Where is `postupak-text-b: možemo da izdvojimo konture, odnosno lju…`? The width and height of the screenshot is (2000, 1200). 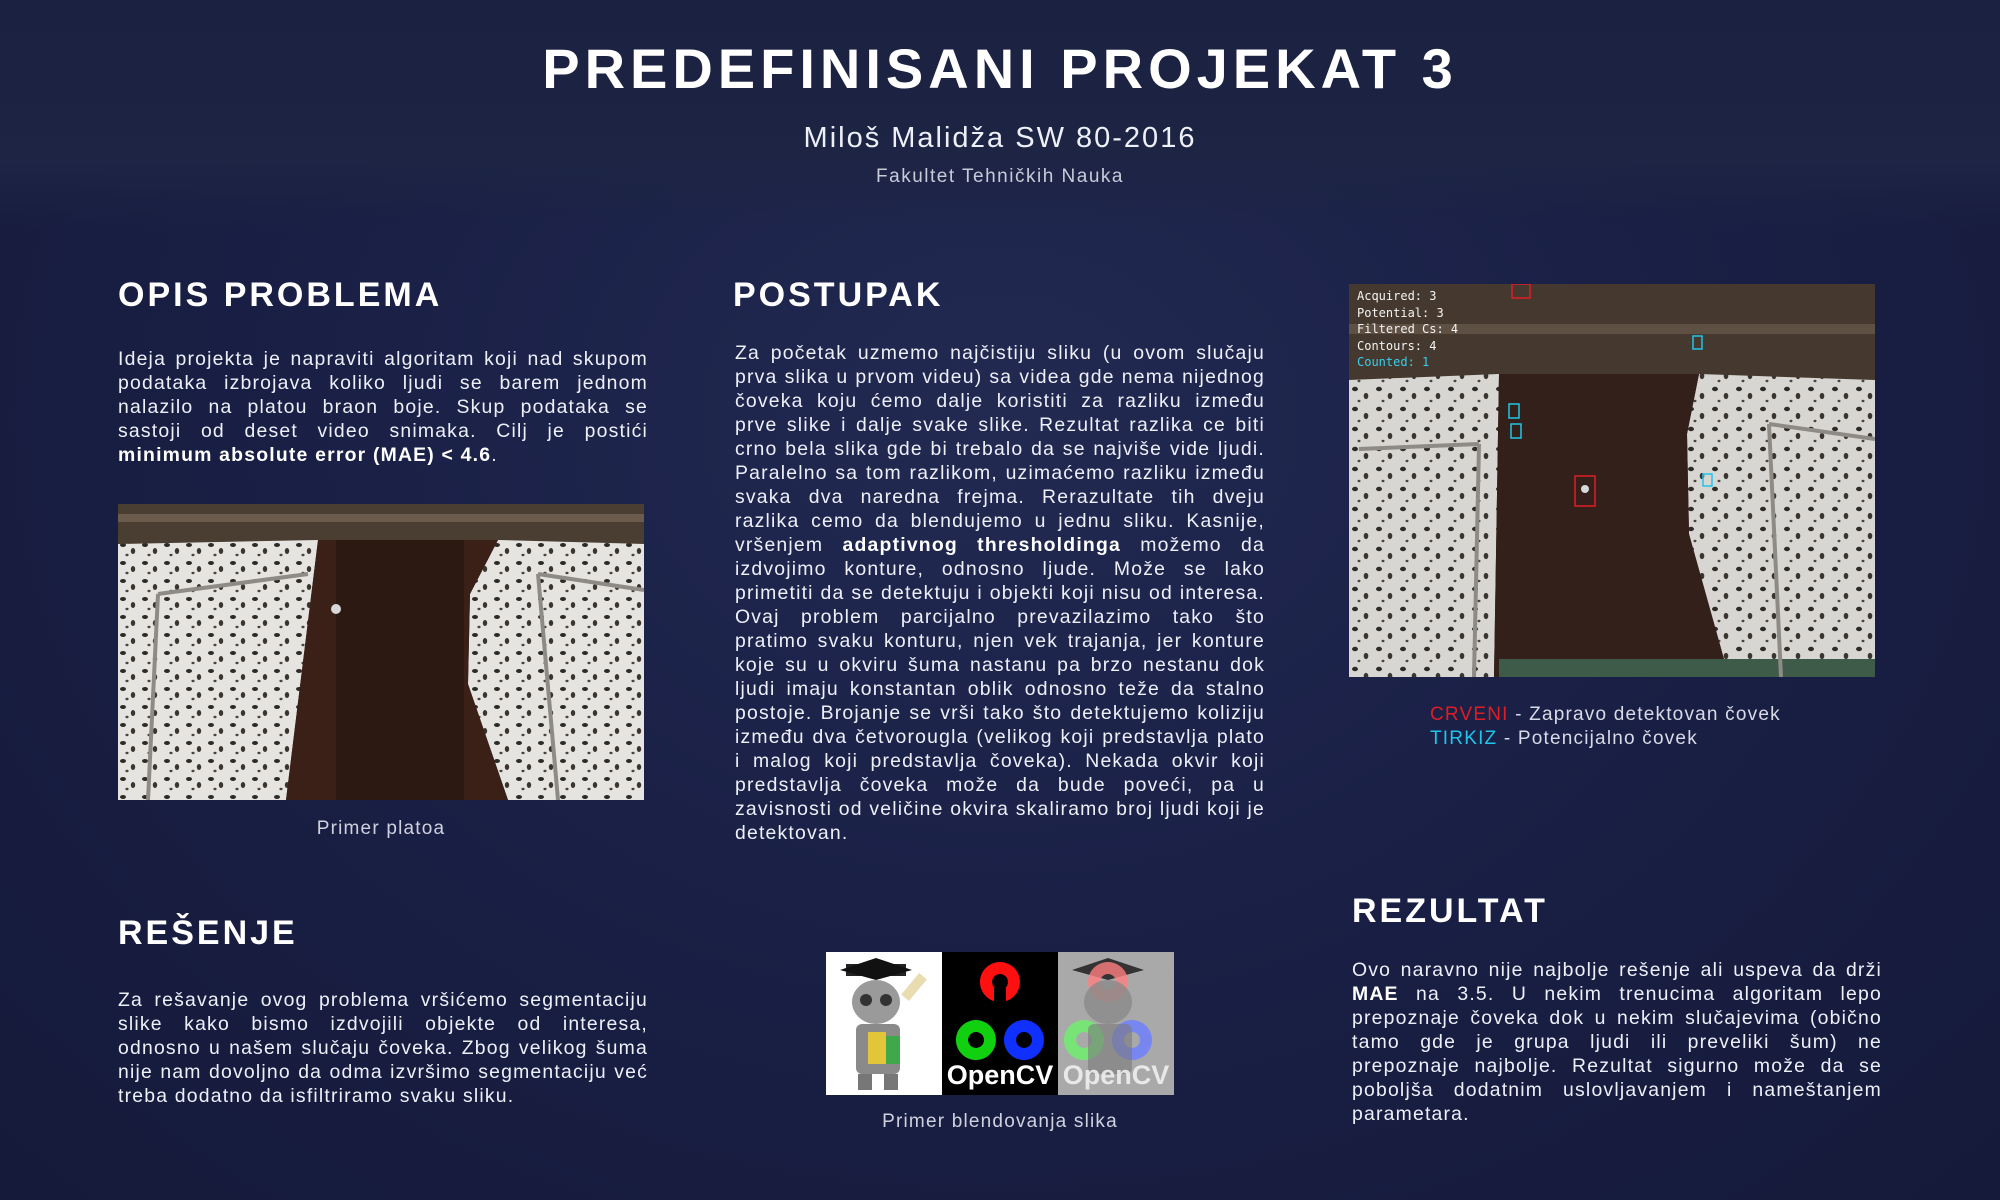 postupak-text-b: možemo da izdvojimo konture, odnosno lju… is located at coordinates (1000, 689).